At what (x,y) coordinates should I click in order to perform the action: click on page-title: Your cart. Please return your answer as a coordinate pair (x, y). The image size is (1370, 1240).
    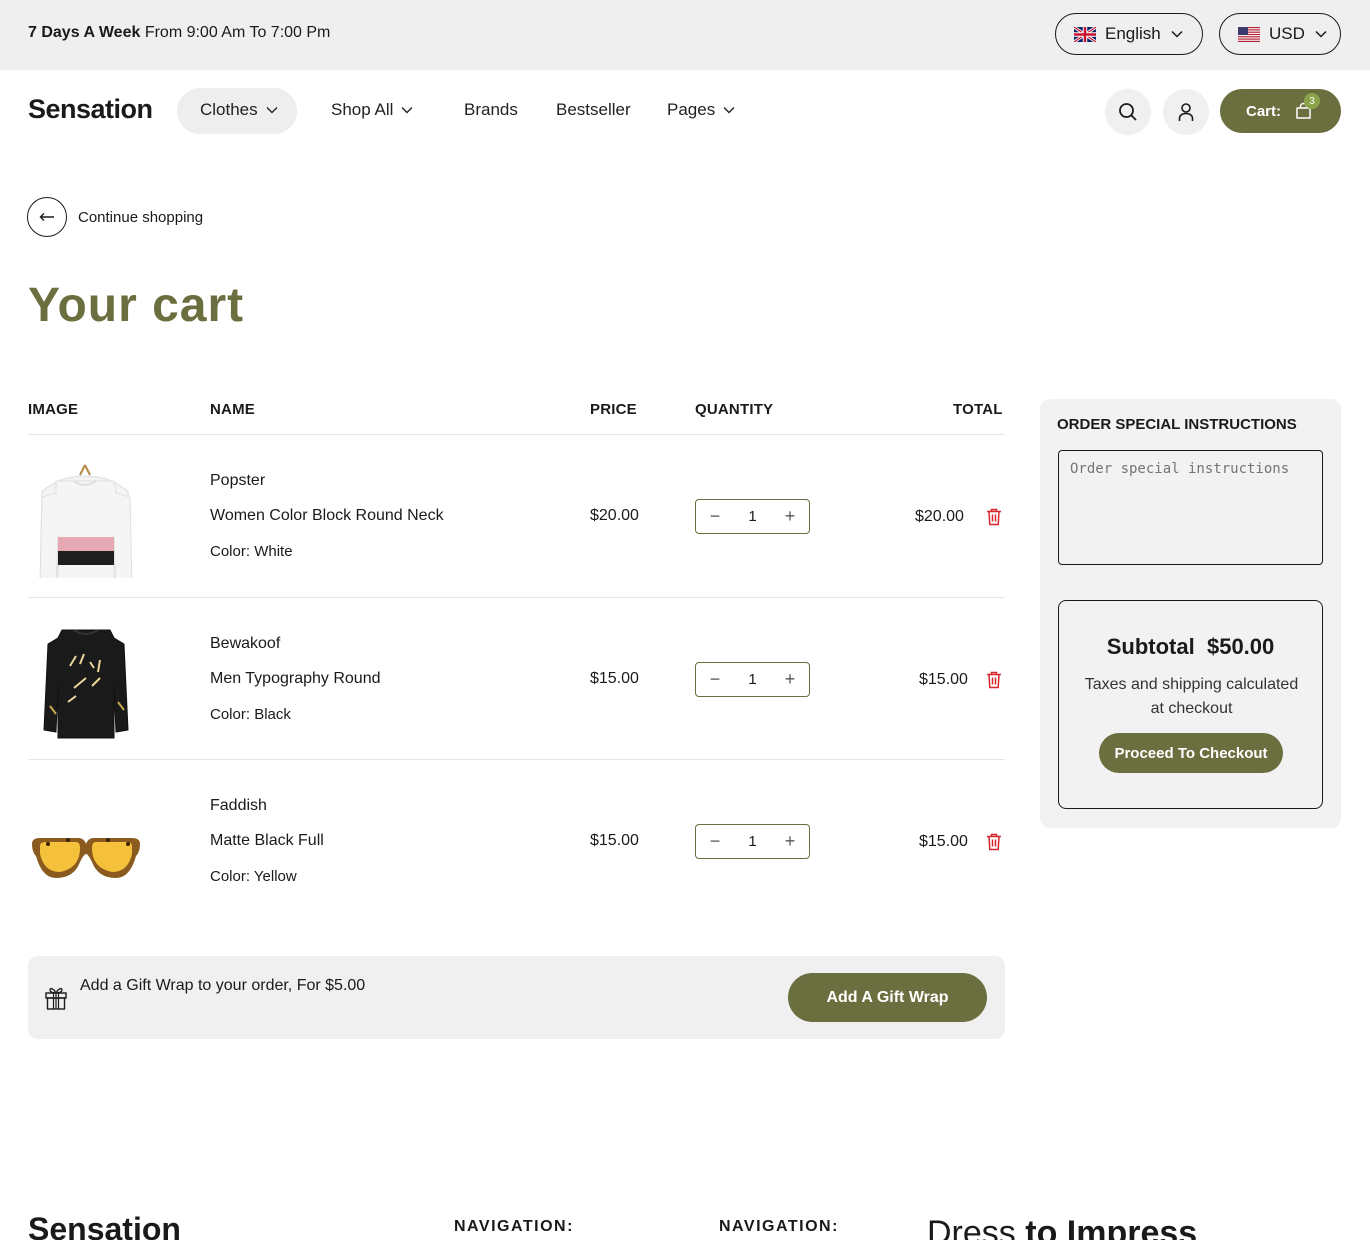
    Looking at the image, I should click on (136, 305).